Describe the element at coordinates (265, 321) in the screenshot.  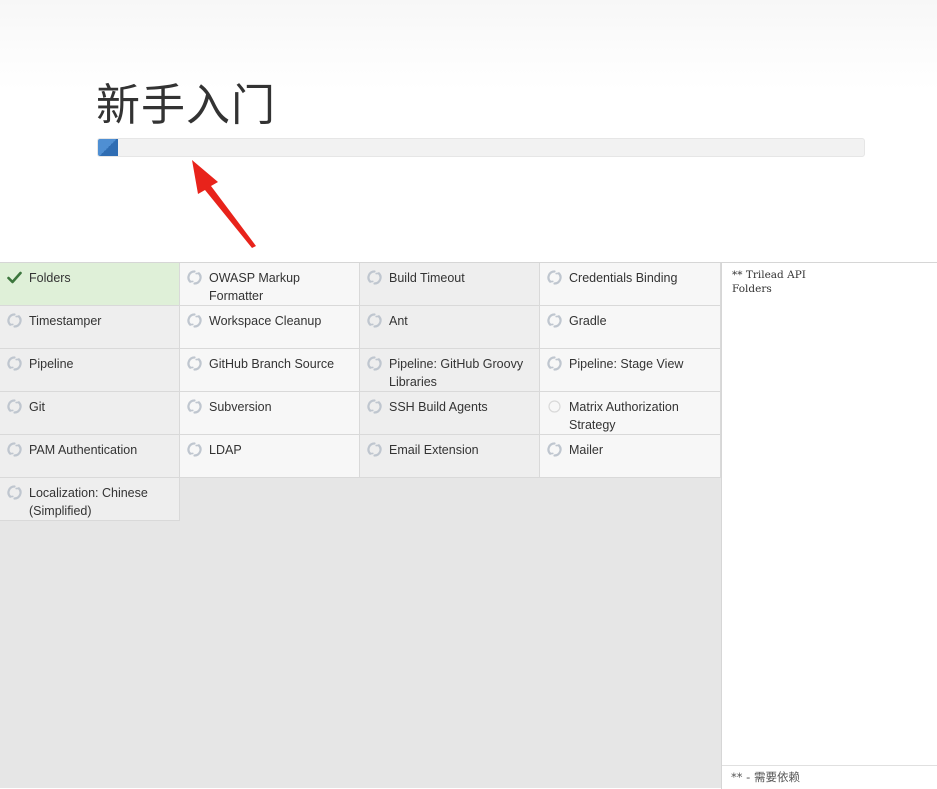
I see `plugin-name: Workspace Cleanup` at that location.